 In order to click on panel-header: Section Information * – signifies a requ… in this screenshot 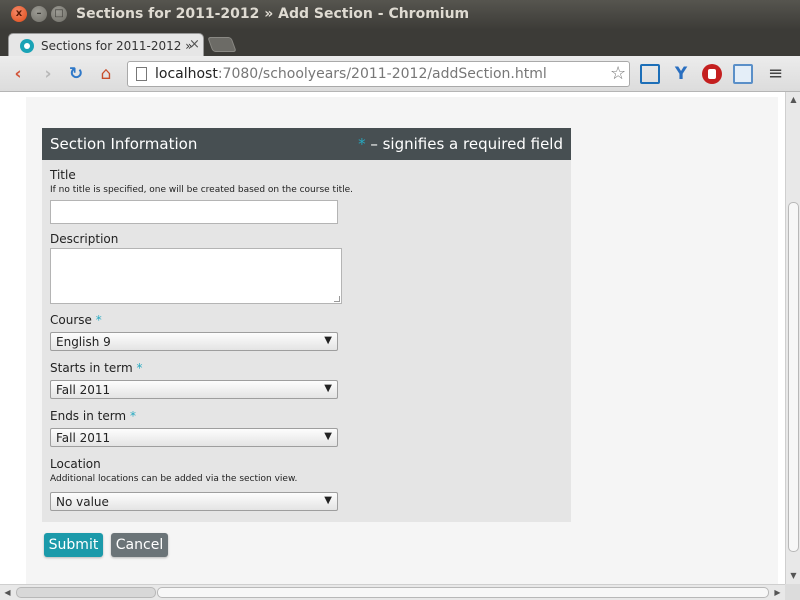, I will do `click(306, 144)`.